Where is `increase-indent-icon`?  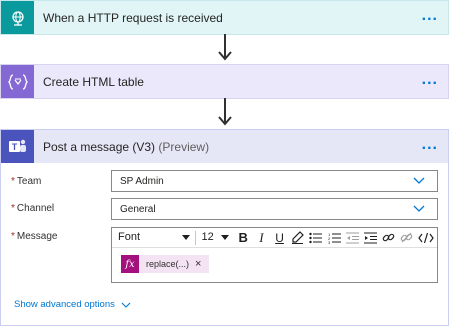
increase-indent-icon is located at coordinates (370, 237).